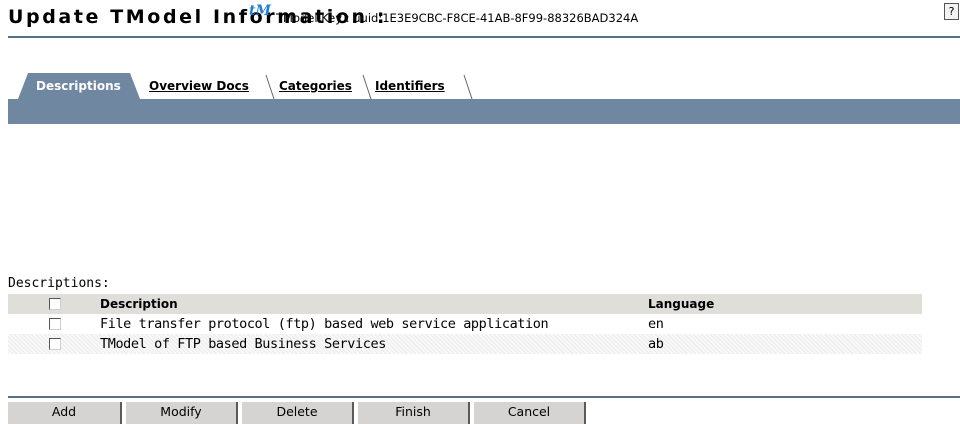 The height and width of the screenshot is (424, 960). What do you see at coordinates (656, 344) in the screenshot?
I see `language-cell: ab` at bounding box center [656, 344].